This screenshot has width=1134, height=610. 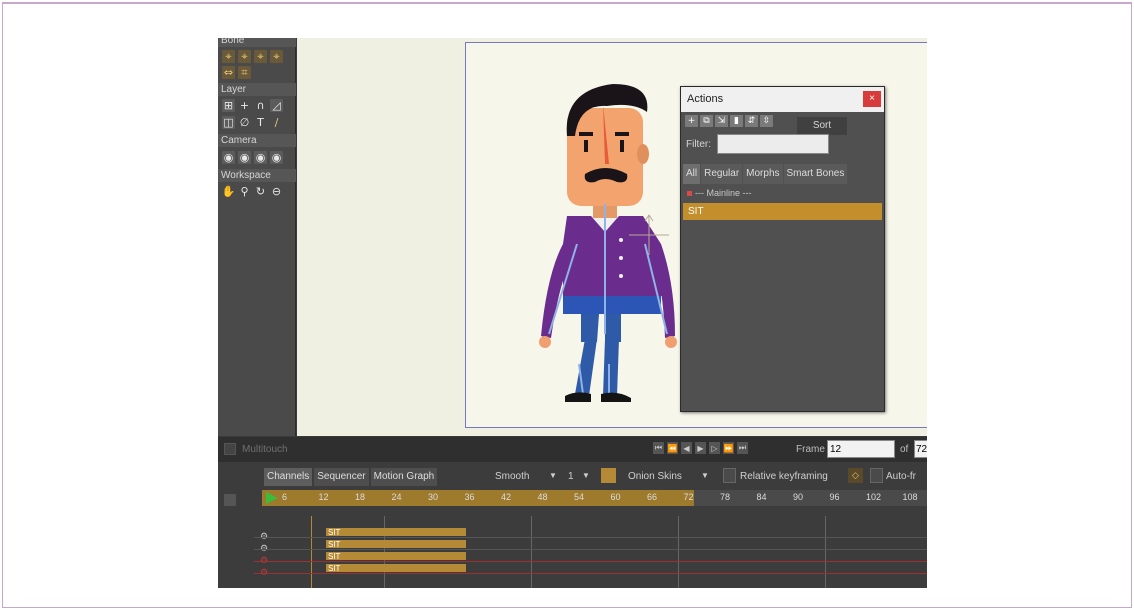 What do you see at coordinates (782, 211) in the screenshot?
I see `action-item-sit: SIT` at bounding box center [782, 211].